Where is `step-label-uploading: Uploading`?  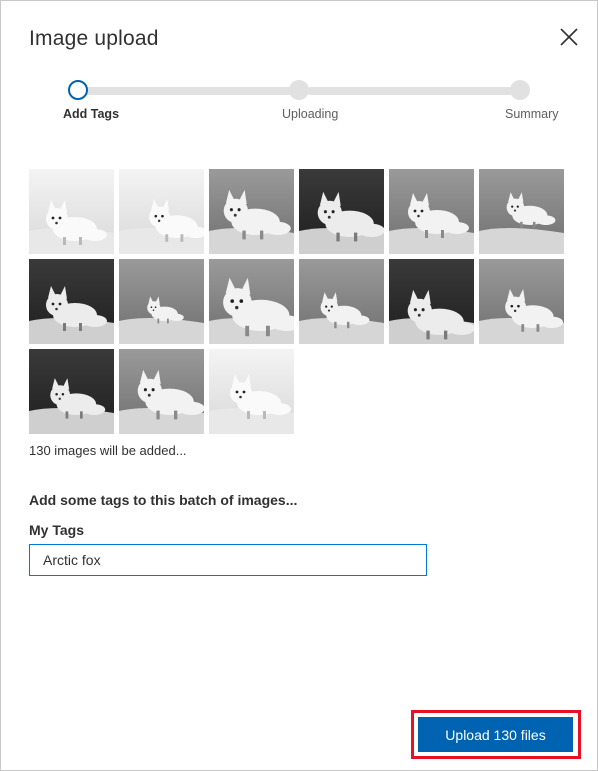 step-label-uploading: Uploading is located at coordinates (310, 114).